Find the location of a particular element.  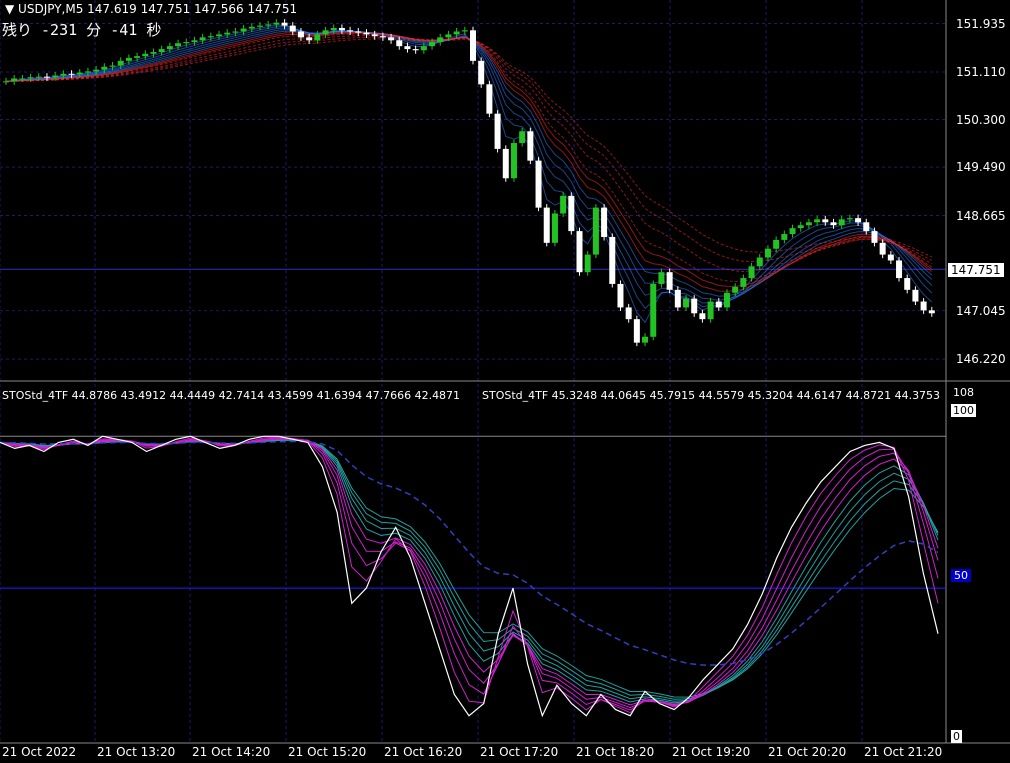

time-tick-label: 21 Oct 19:20 is located at coordinates (711, 752).